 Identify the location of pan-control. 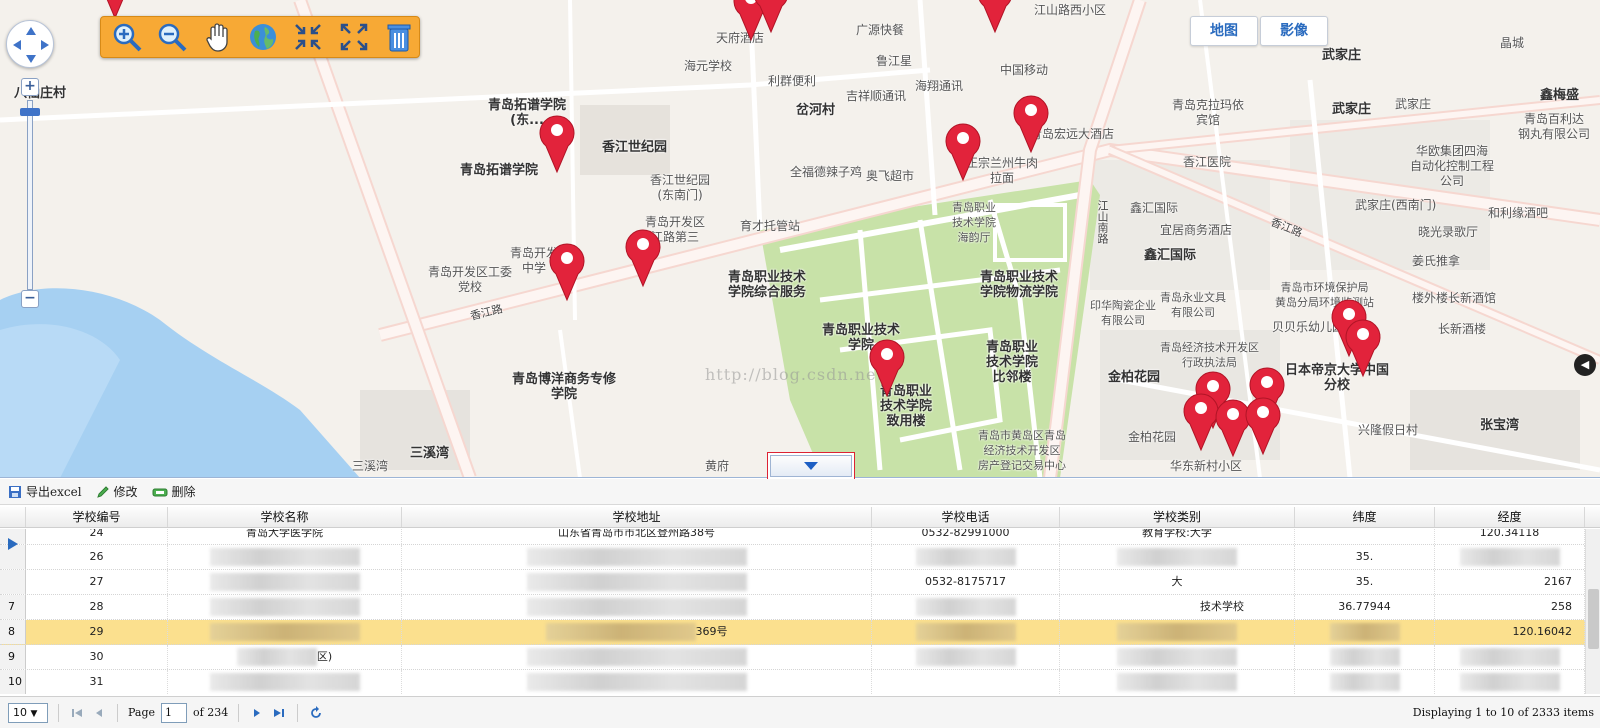
(30, 44).